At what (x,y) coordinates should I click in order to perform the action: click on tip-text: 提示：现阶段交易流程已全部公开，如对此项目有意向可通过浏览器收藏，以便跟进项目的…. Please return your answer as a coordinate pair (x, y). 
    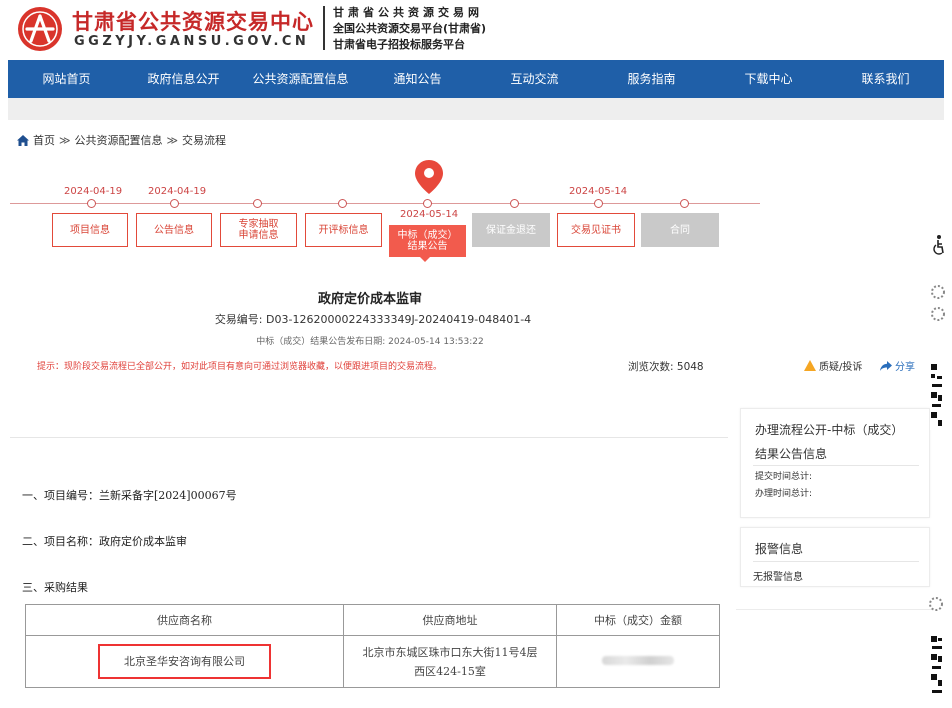
    Looking at the image, I should click on (240, 367).